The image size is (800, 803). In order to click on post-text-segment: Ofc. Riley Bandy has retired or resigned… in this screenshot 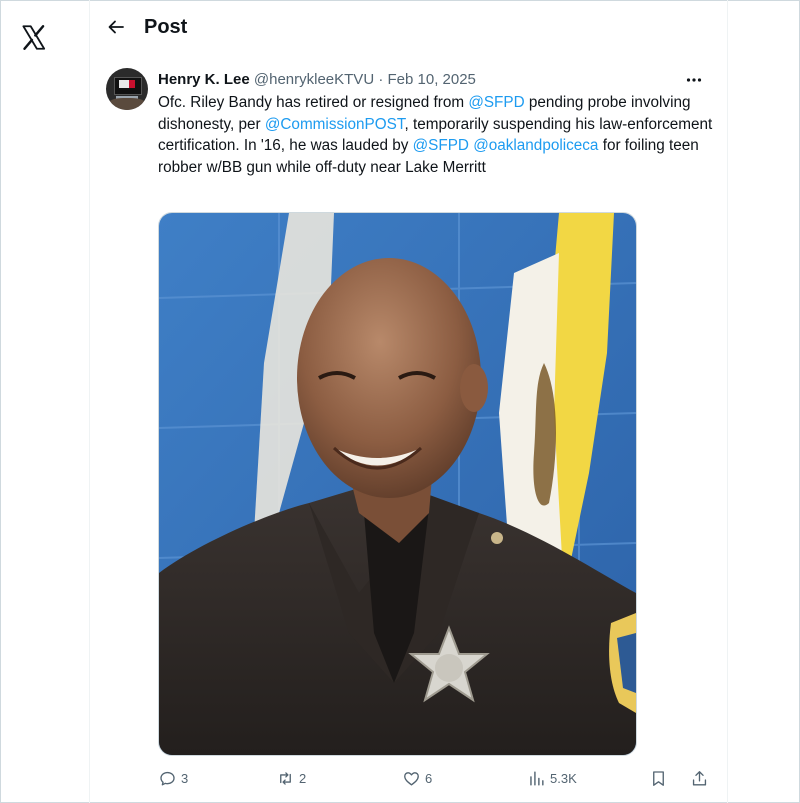, I will do `click(313, 102)`.